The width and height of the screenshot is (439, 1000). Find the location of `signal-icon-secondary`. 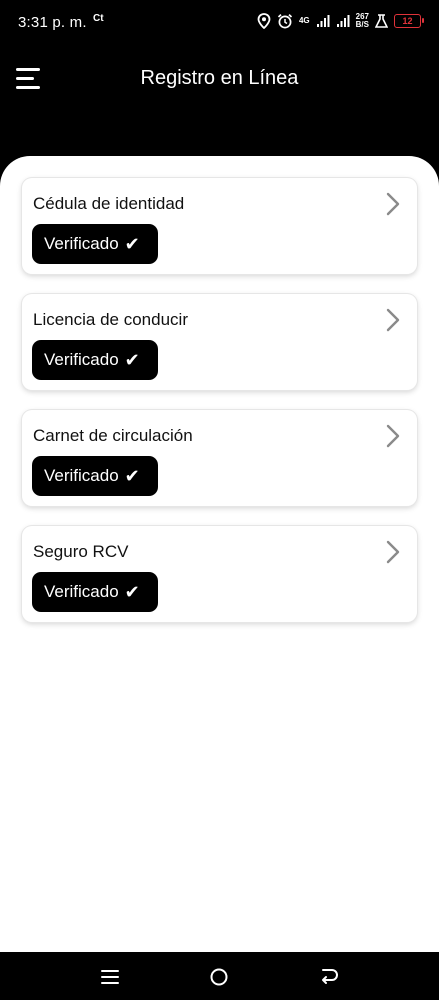

signal-icon-secondary is located at coordinates (343, 21).